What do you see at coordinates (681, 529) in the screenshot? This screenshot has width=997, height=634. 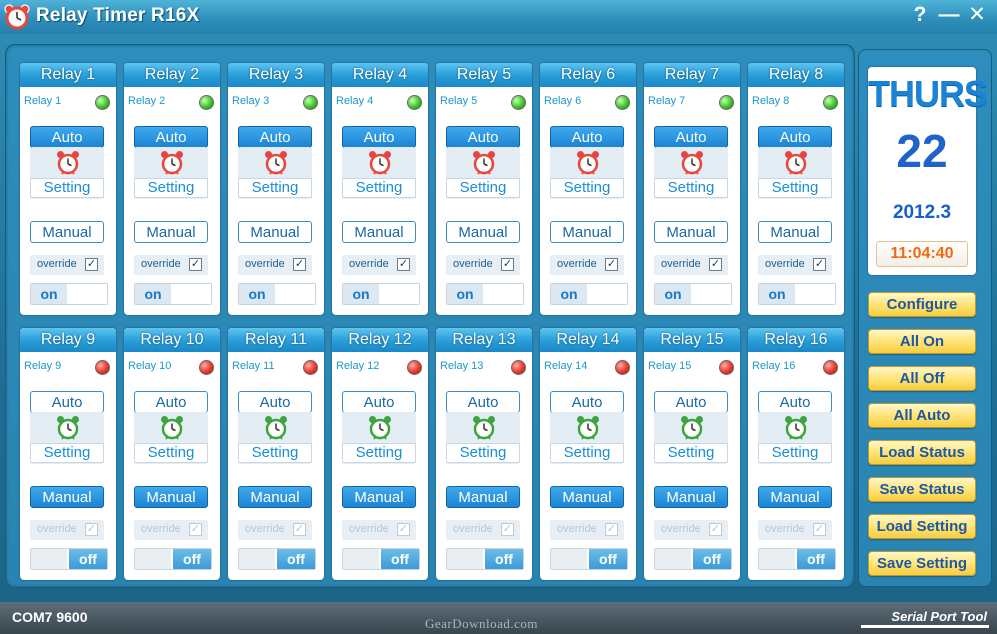 I see `override-label: override` at bounding box center [681, 529].